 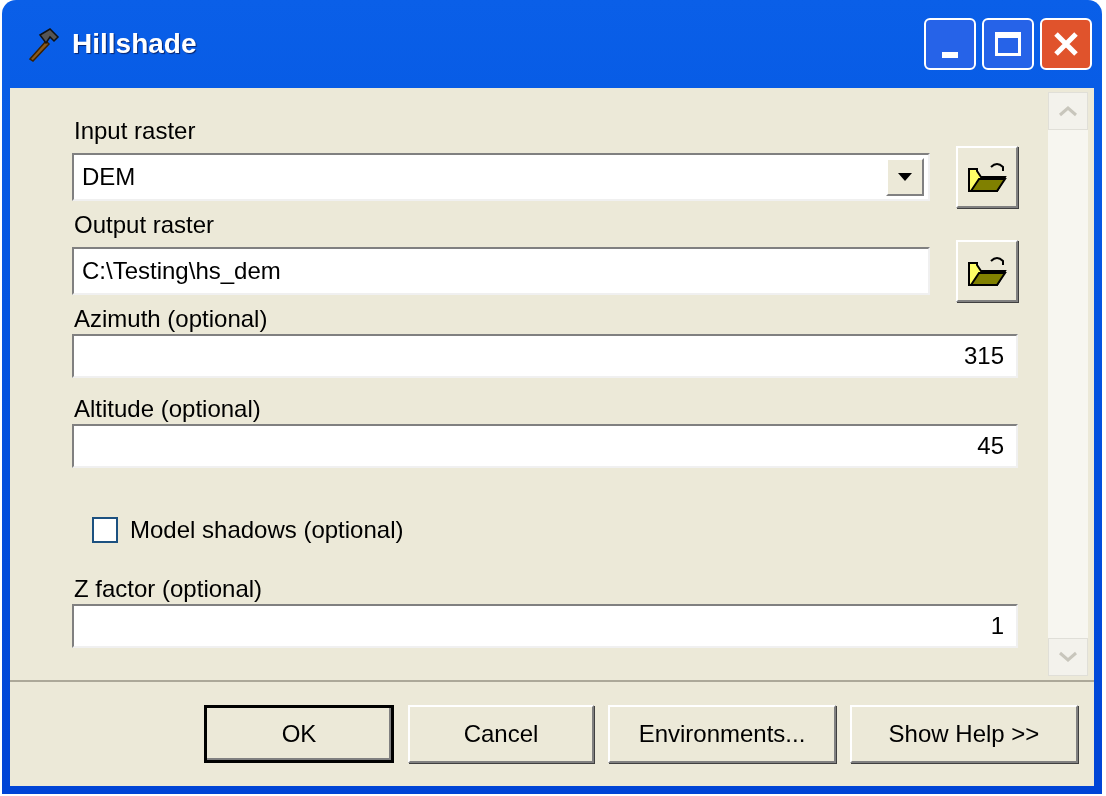 I want to click on checkbox-label: Model shadows (optional), so click(x=267, y=530).